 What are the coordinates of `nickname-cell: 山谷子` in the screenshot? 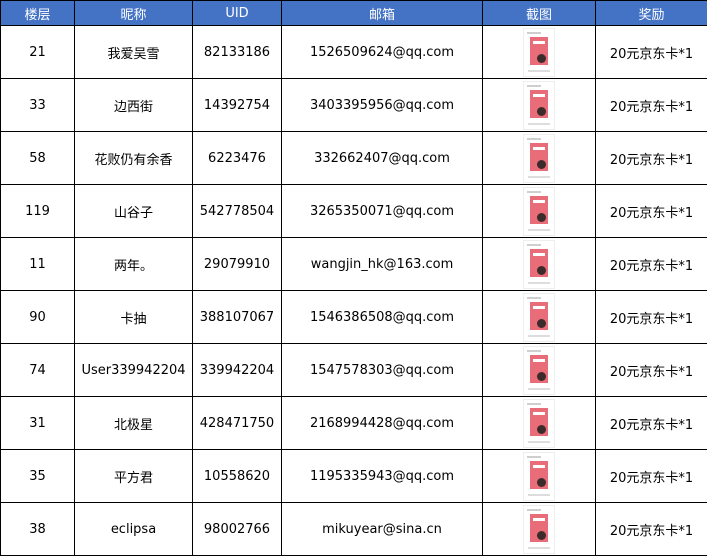 It's located at (133, 211).